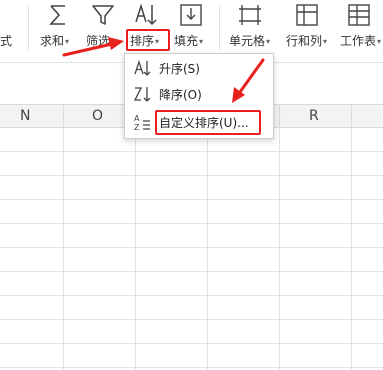 The width and height of the screenshot is (383, 370). Describe the element at coordinates (309, 30) in the screenshot. I see `rows-columns-button: 行和列▾` at that location.